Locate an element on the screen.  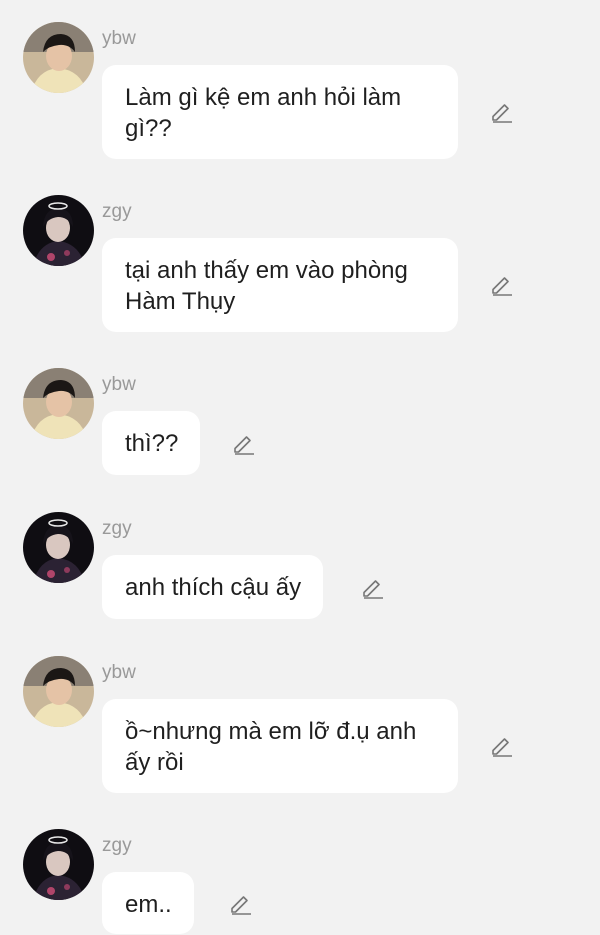
message-bubble: thì?? is located at coordinates (151, 443).